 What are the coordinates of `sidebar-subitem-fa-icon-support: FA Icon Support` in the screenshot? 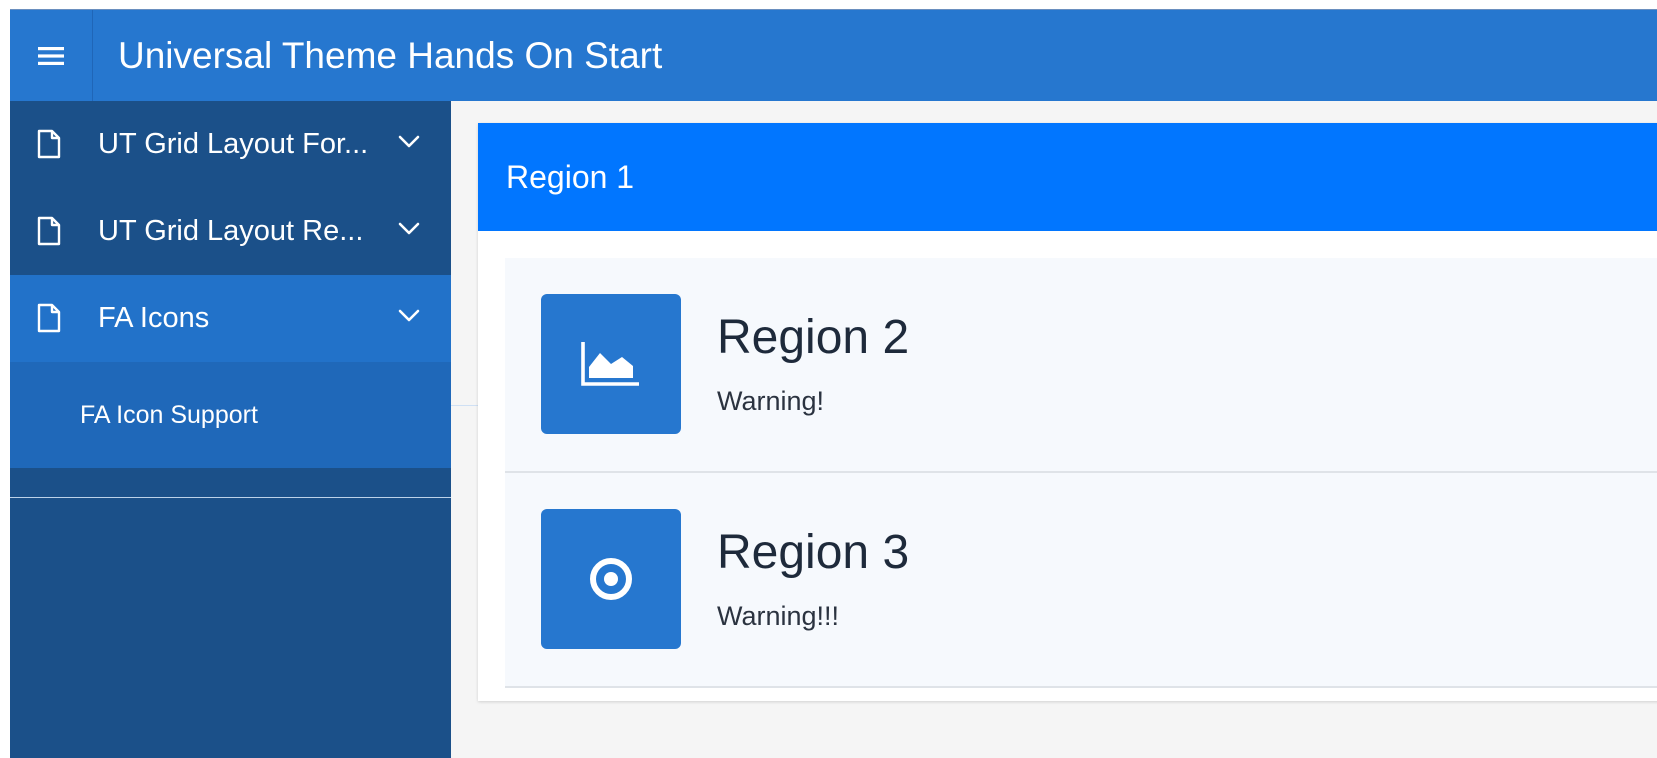 It's located at (169, 415).